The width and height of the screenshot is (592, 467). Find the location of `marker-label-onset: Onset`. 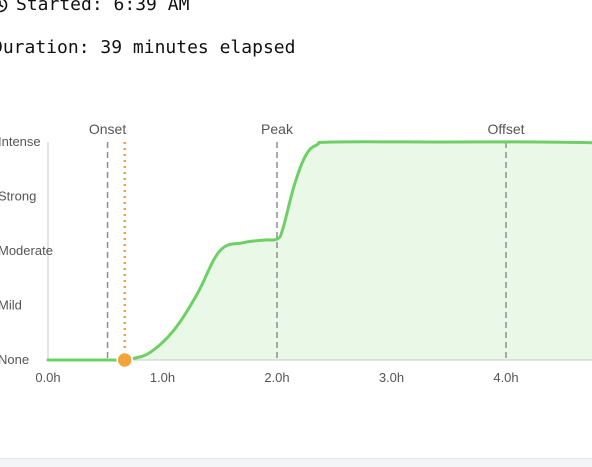

marker-label-onset: Onset is located at coordinates (107, 129).